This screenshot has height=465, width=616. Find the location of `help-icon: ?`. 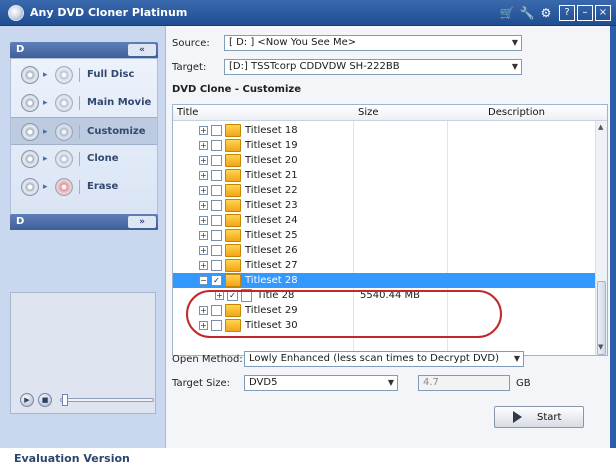

help-icon: ? is located at coordinates (567, 13).